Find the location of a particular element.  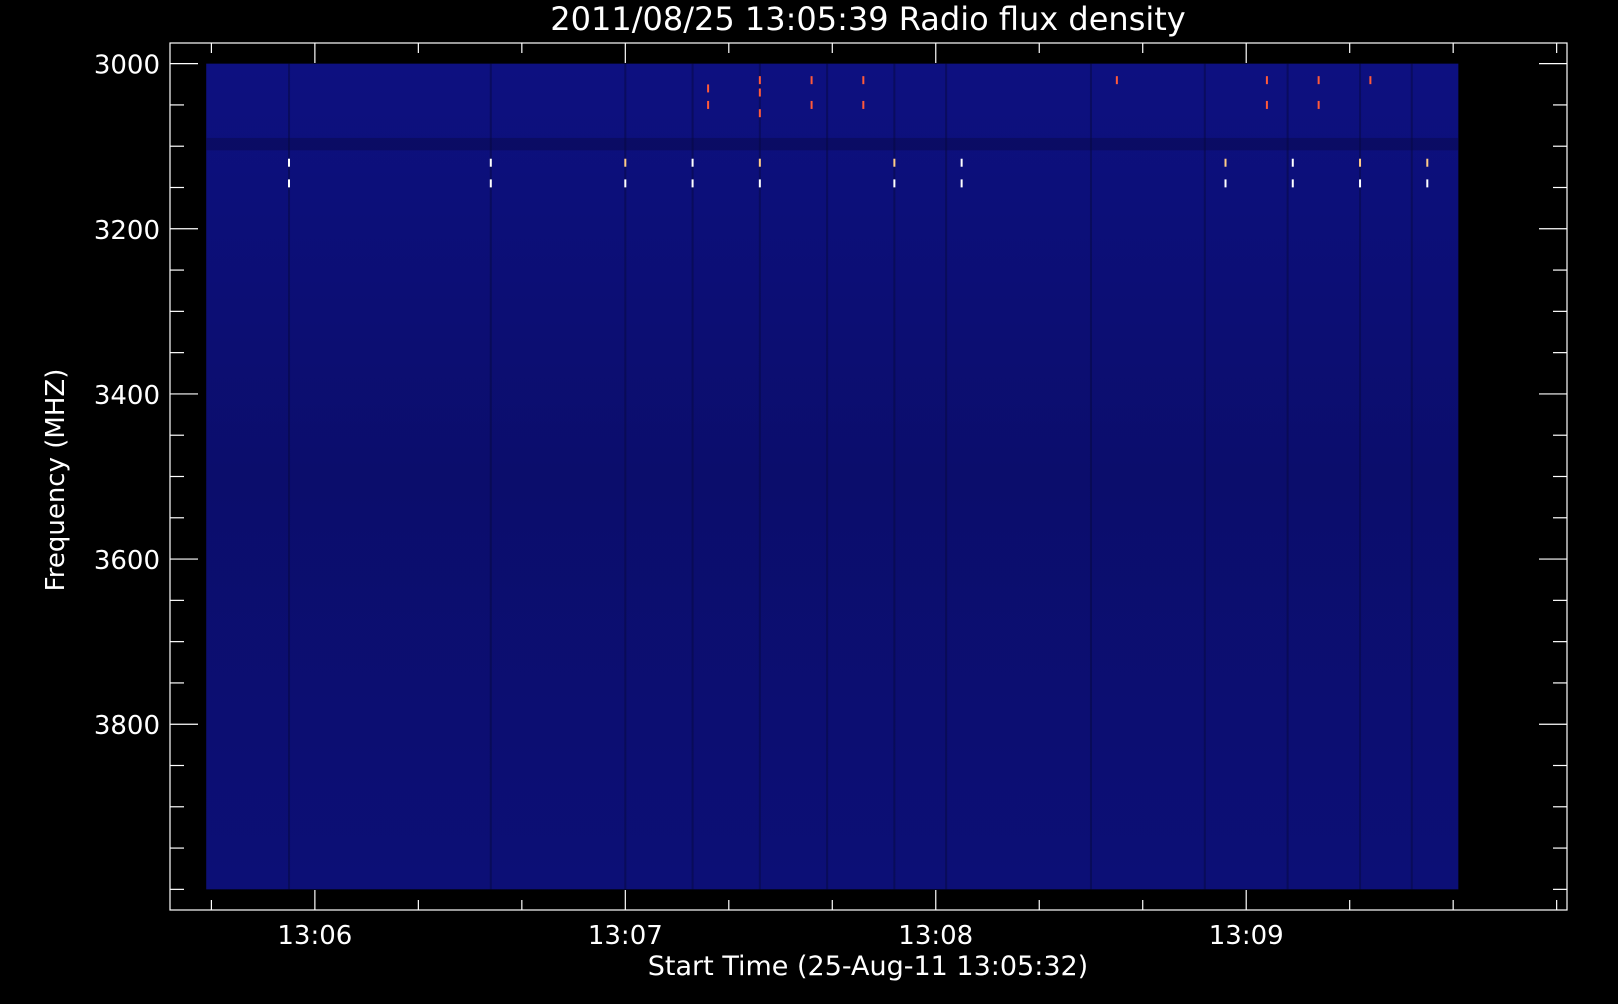

y-tick-label: 3600 is located at coordinates (127, 561).